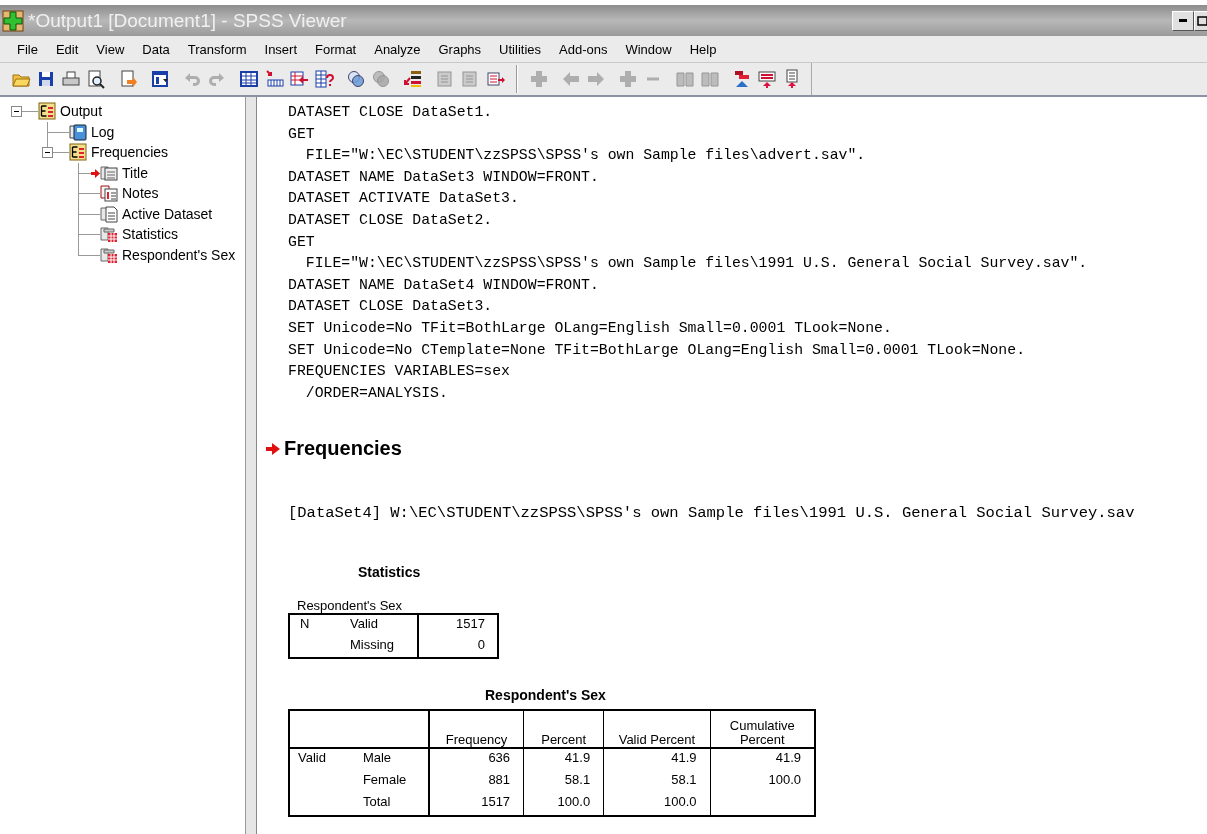 The height and width of the screenshot is (834, 1207). What do you see at coordinates (476, 729) in the screenshot?
I see `column-header: Frequency` at bounding box center [476, 729].